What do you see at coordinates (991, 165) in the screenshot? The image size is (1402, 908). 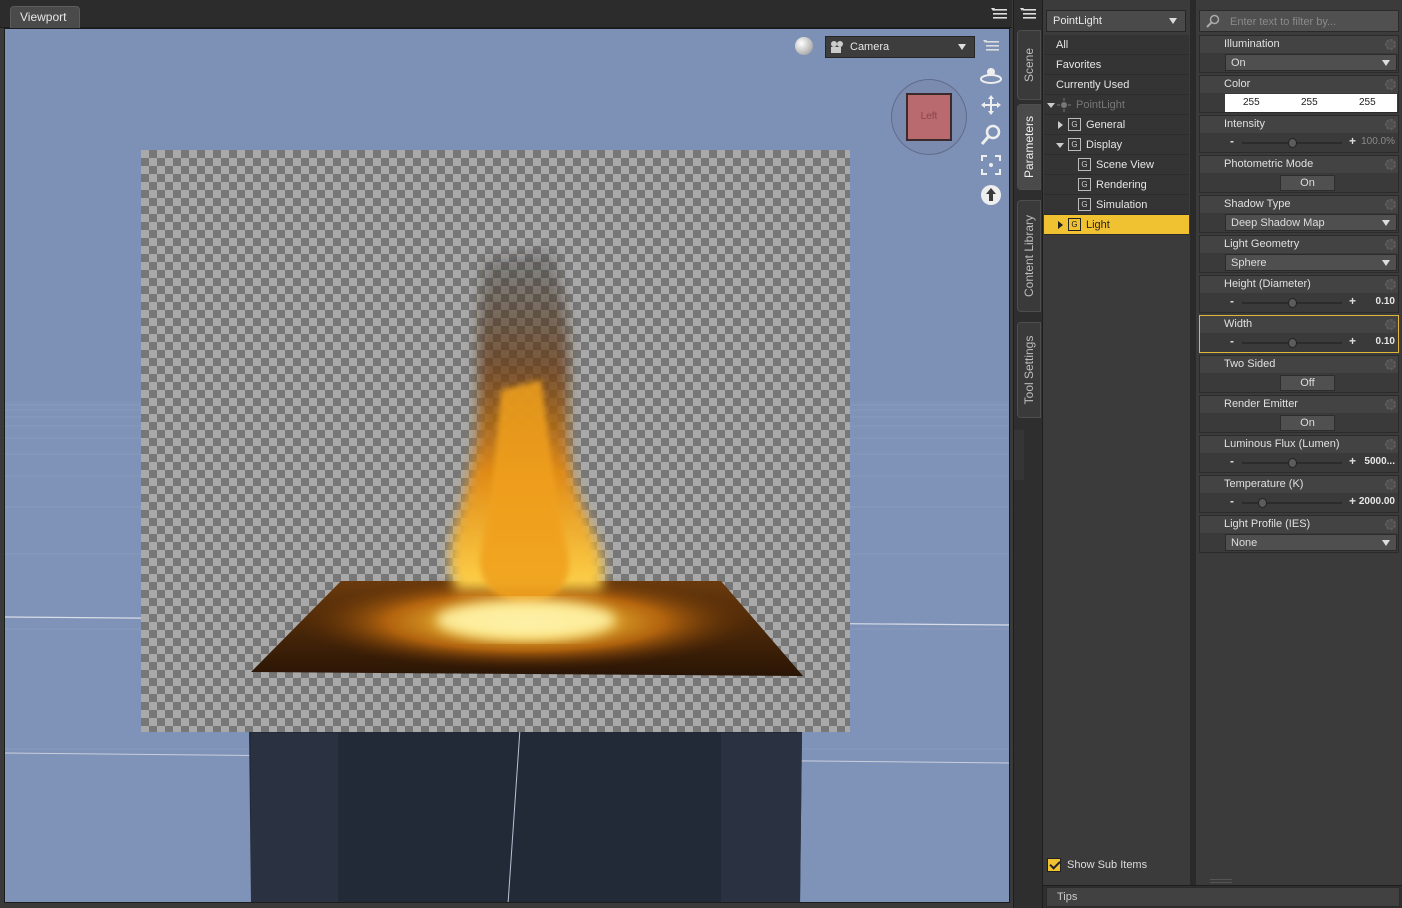 I see `frame-icon` at bounding box center [991, 165].